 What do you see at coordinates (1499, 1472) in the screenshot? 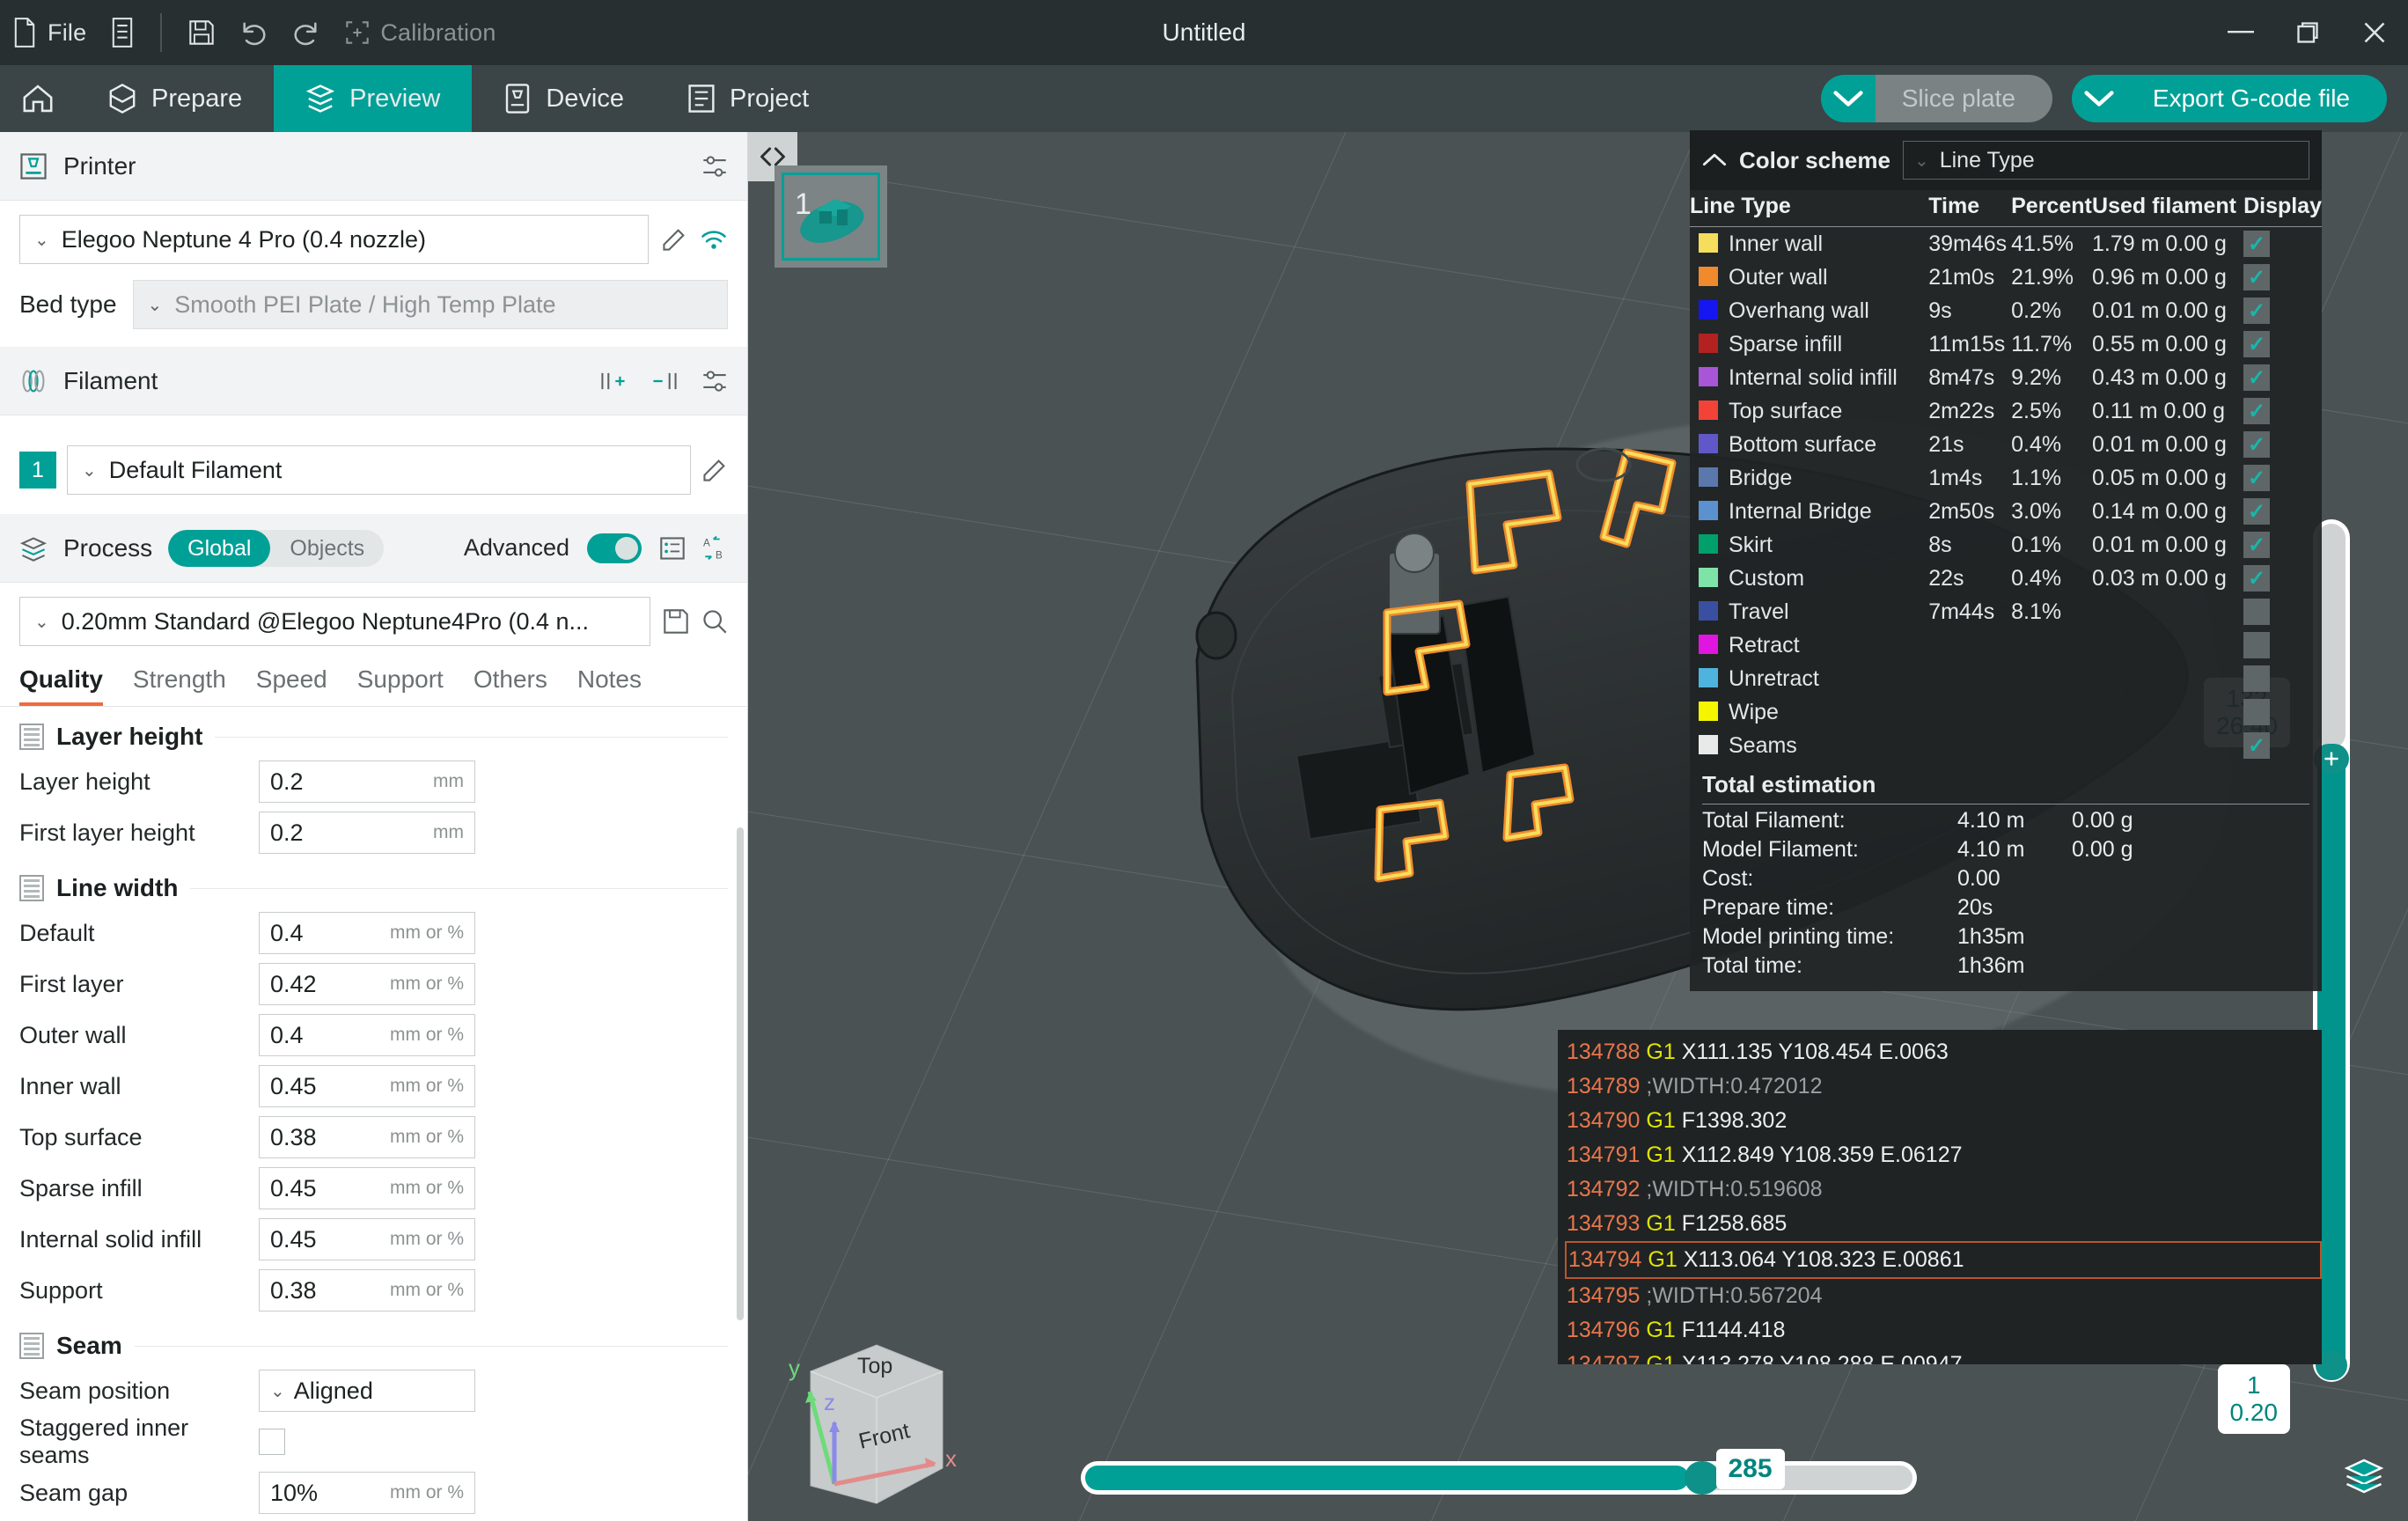
I see `moves-slider: 285` at bounding box center [1499, 1472].